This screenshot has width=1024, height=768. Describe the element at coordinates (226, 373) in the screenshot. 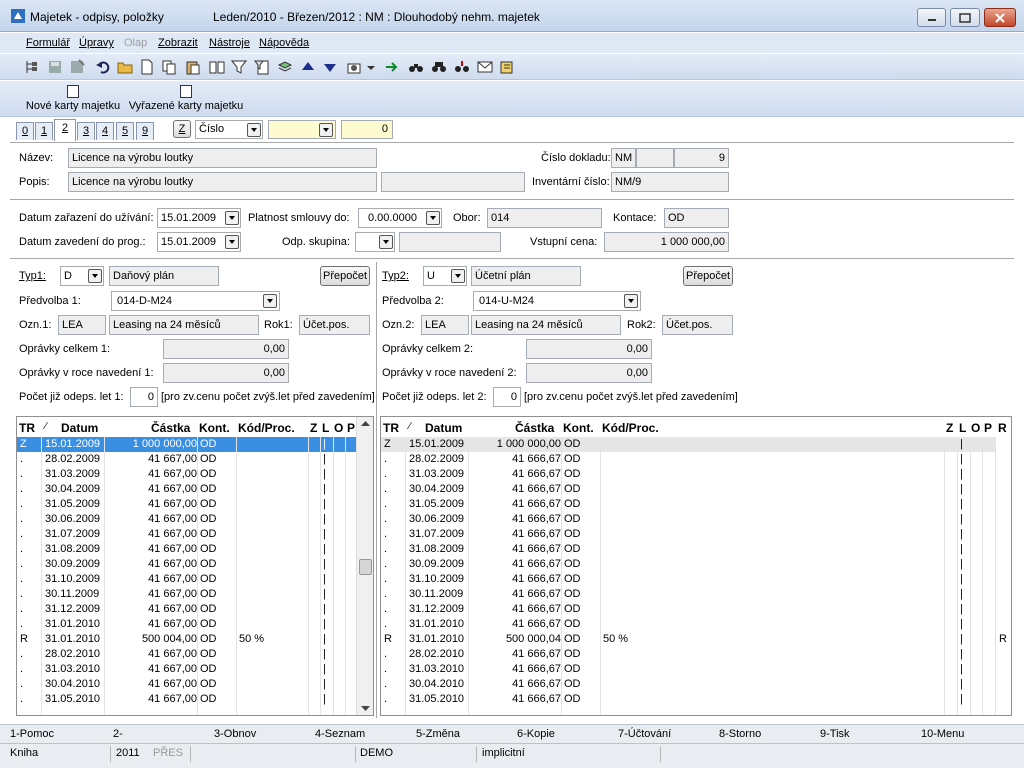

I see `opravky-roce1-field: 0,00` at that location.